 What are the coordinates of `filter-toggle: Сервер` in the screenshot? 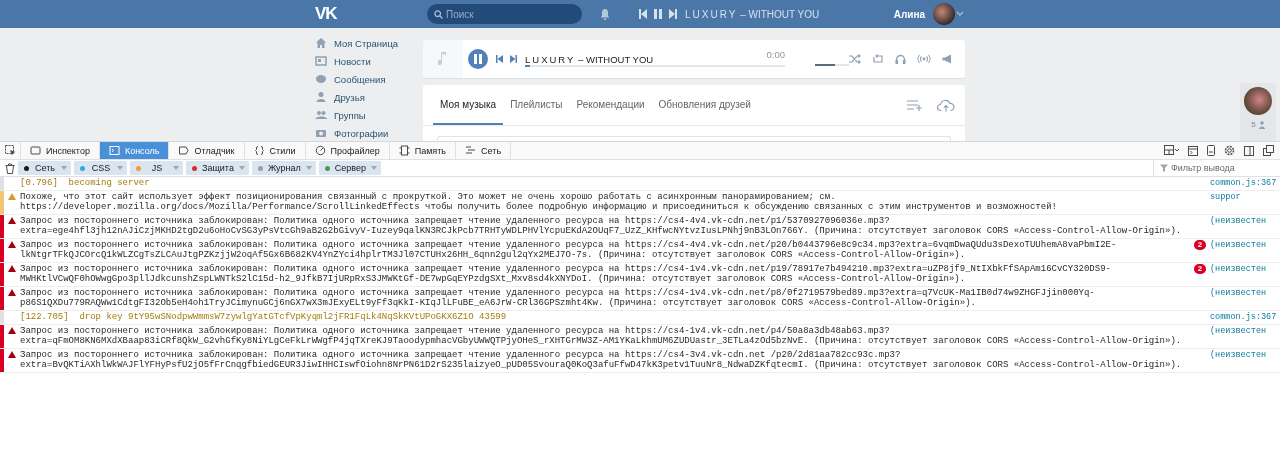 It's located at (349, 168).